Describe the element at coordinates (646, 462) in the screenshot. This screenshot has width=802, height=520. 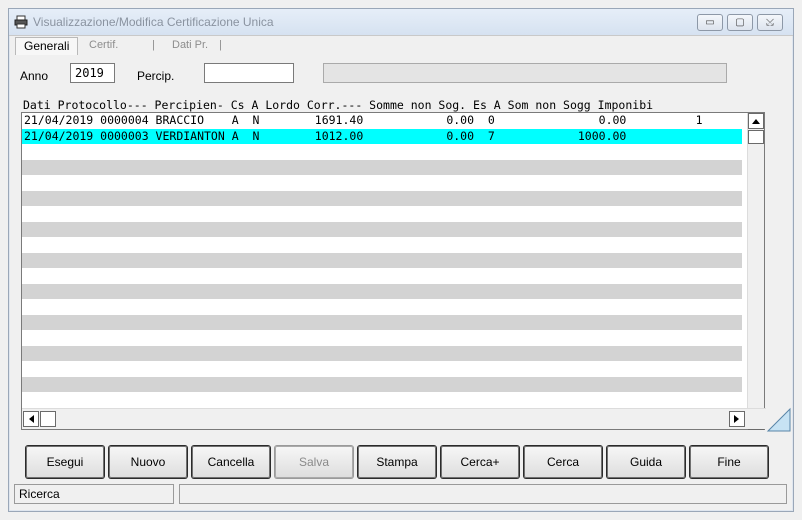
I see `guida-button: Guida` at that location.